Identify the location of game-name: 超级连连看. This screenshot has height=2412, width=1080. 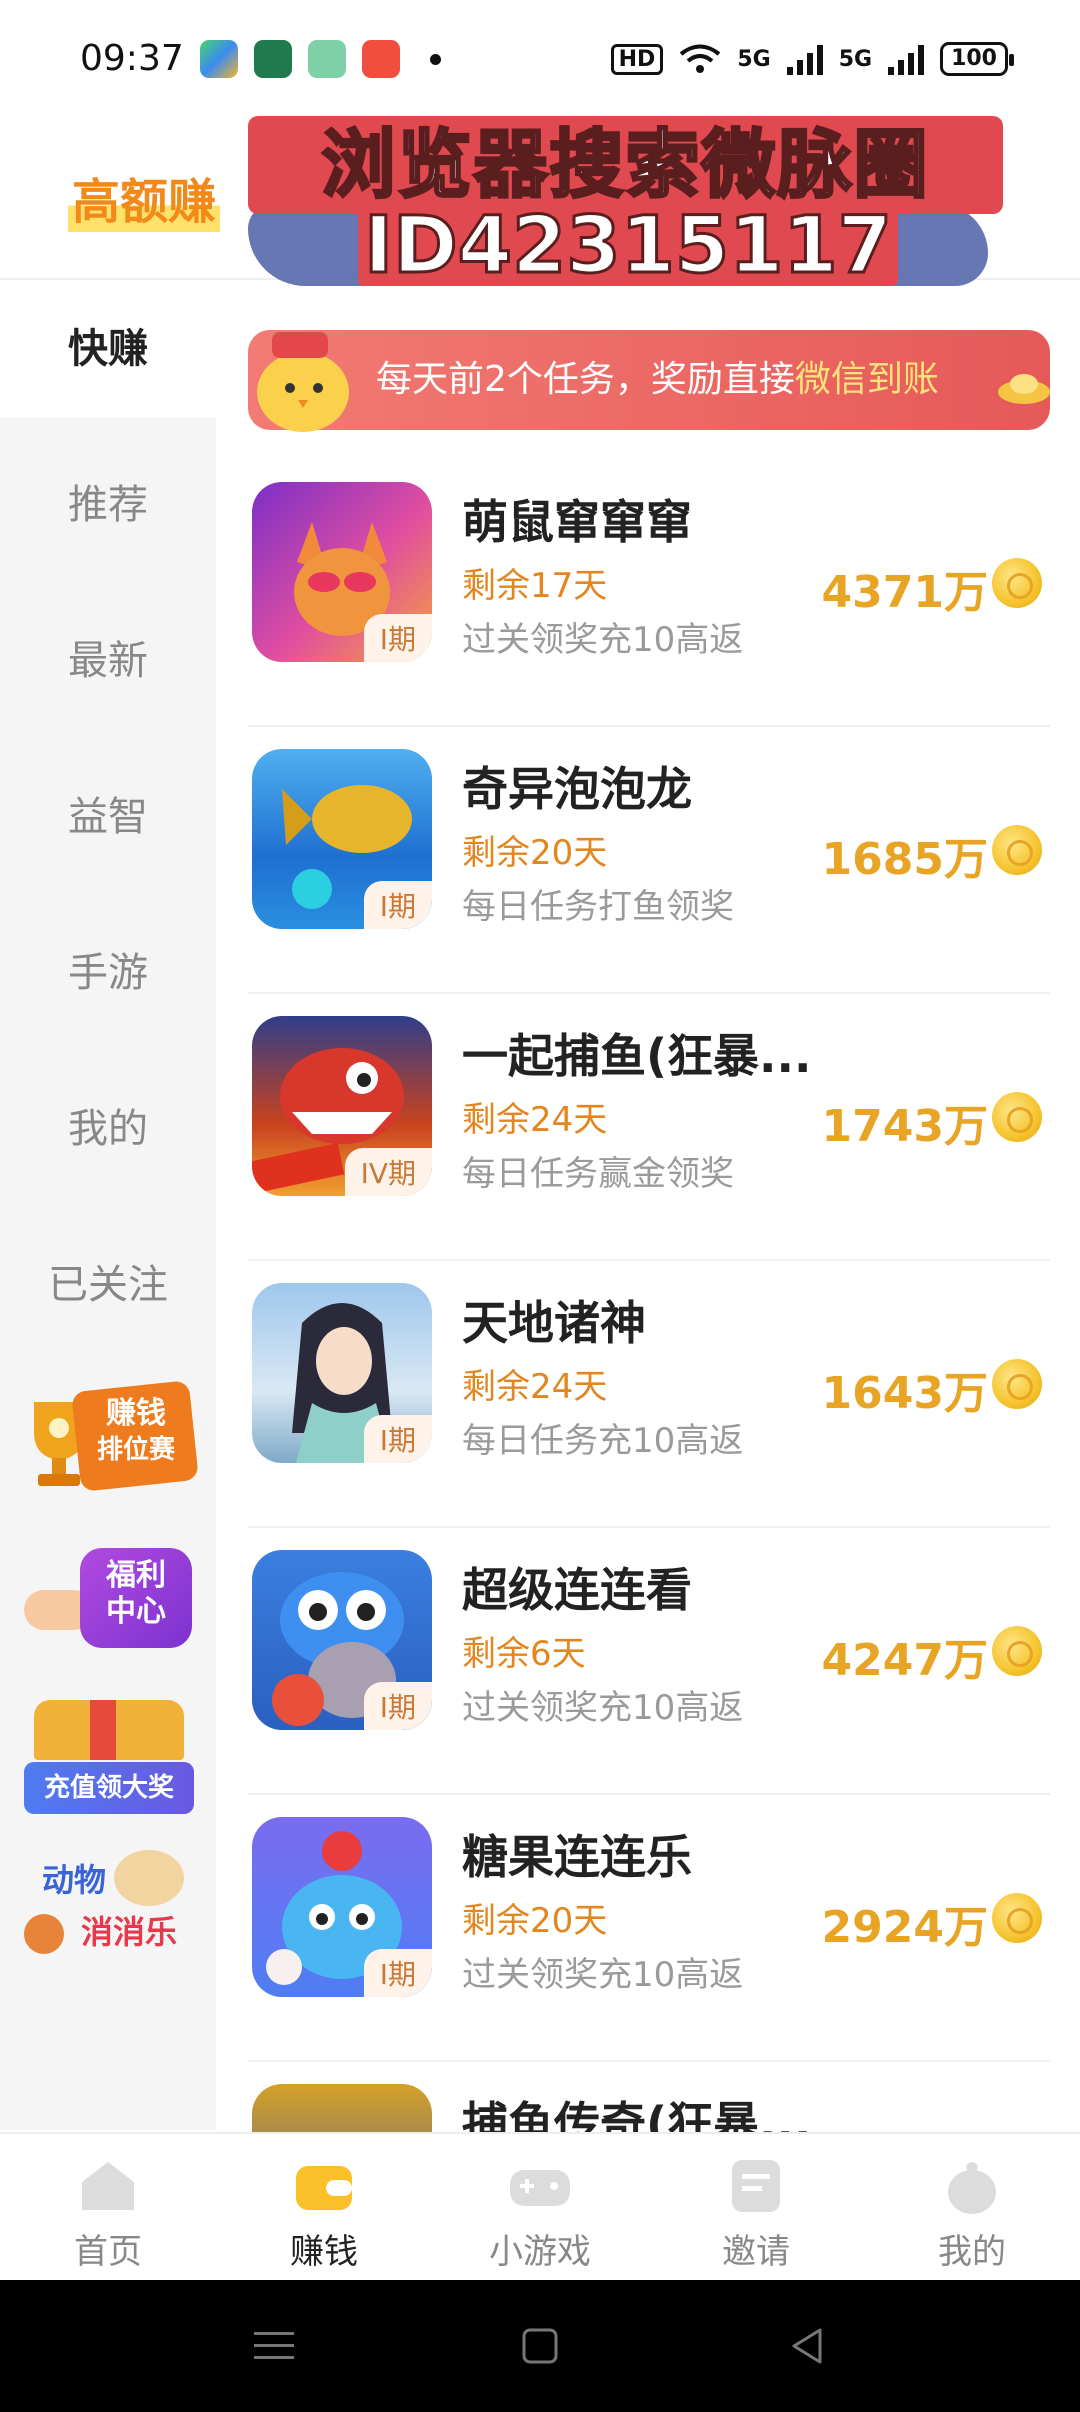
(577, 1590).